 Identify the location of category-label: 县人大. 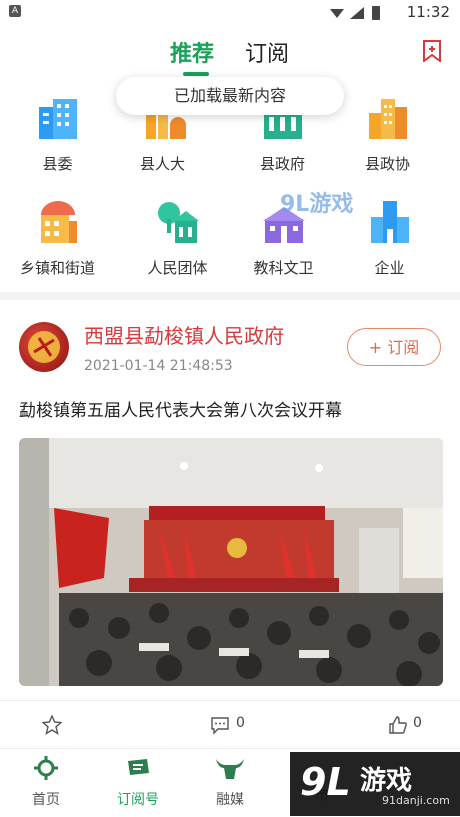
(162, 164).